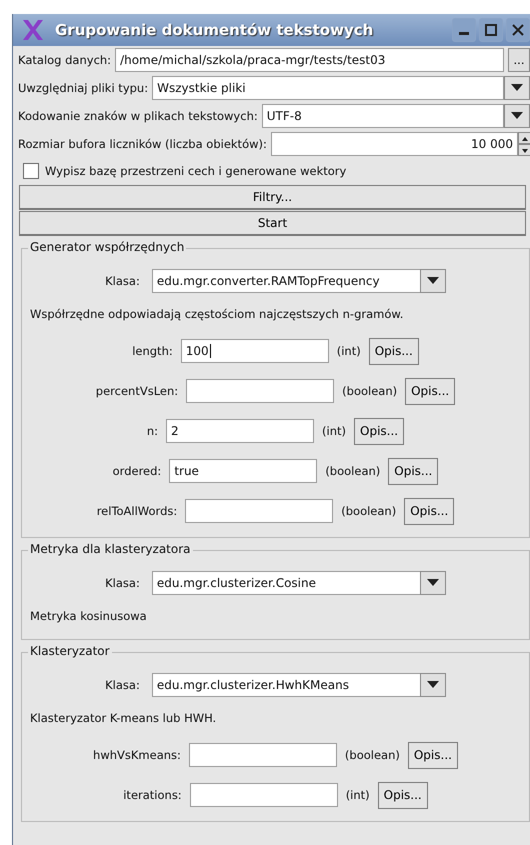 This screenshot has width=530, height=845. Describe the element at coordinates (152, 431) in the screenshot. I see `parameter-label: n:` at that location.